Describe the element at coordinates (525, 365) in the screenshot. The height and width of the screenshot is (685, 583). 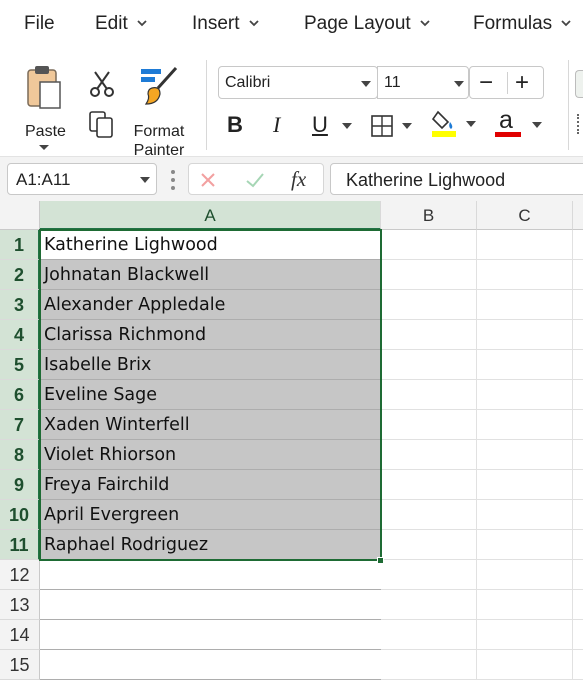
I see `cell-c5` at that location.